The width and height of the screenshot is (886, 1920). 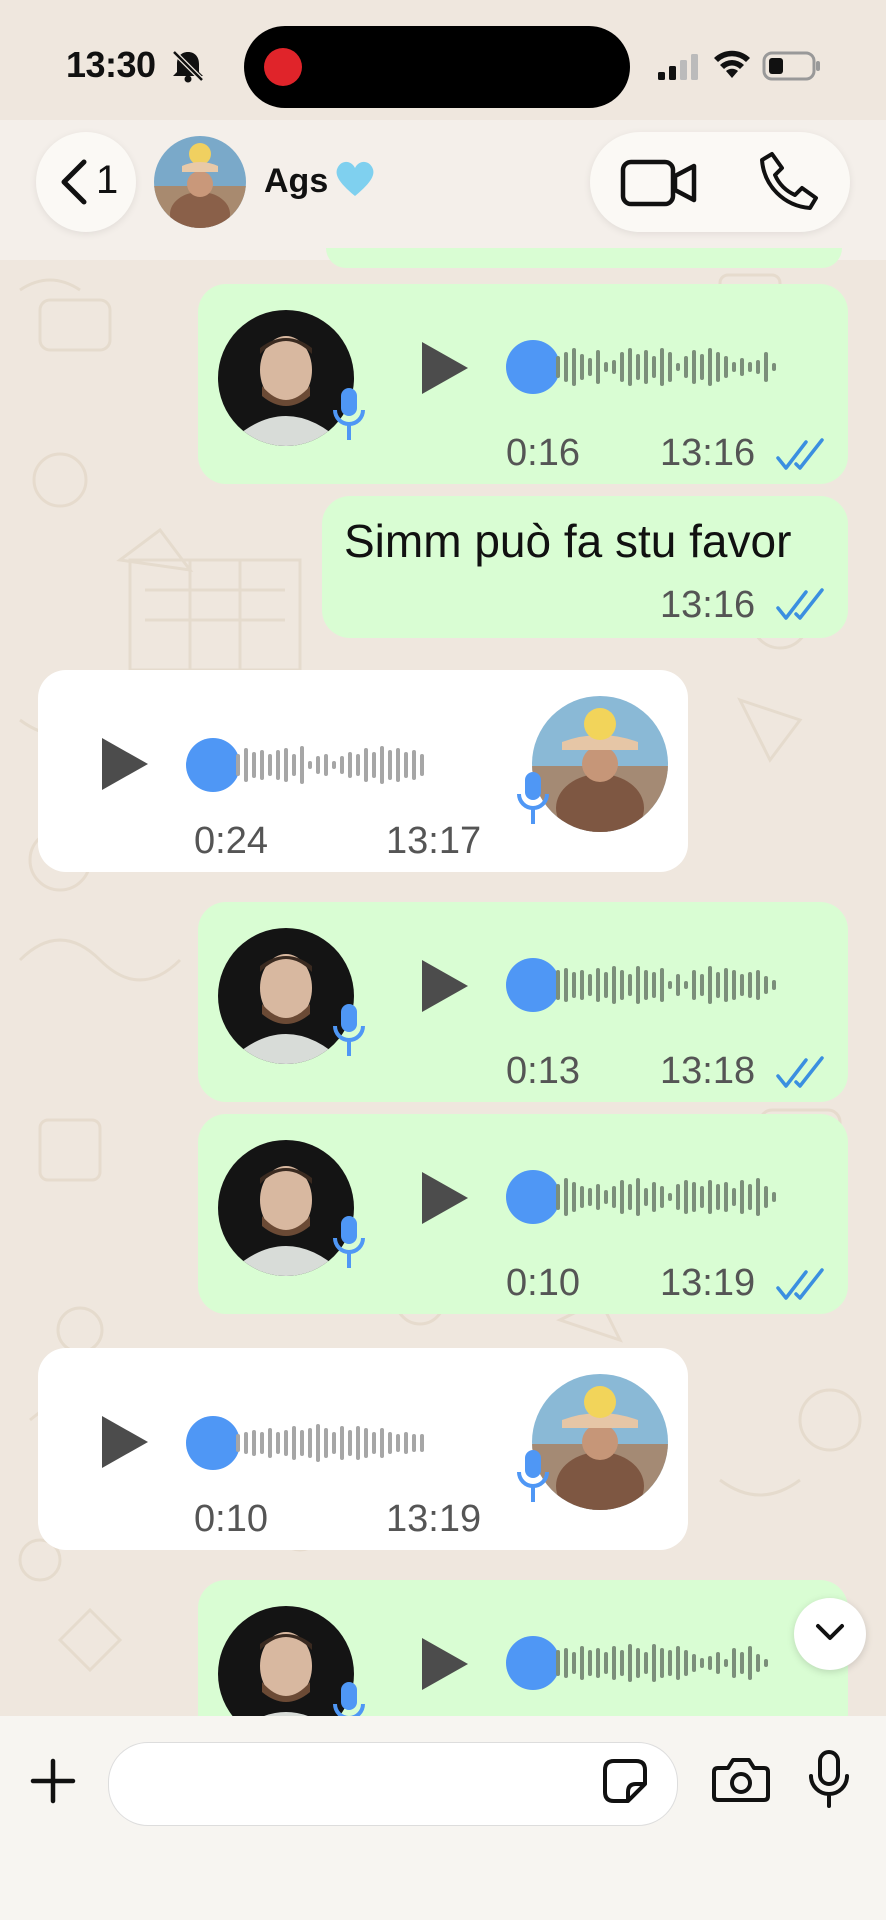 What do you see at coordinates (543, 1071) in the screenshot?
I see `voice-duration: 0:13` at bounding box center [543, 1071].